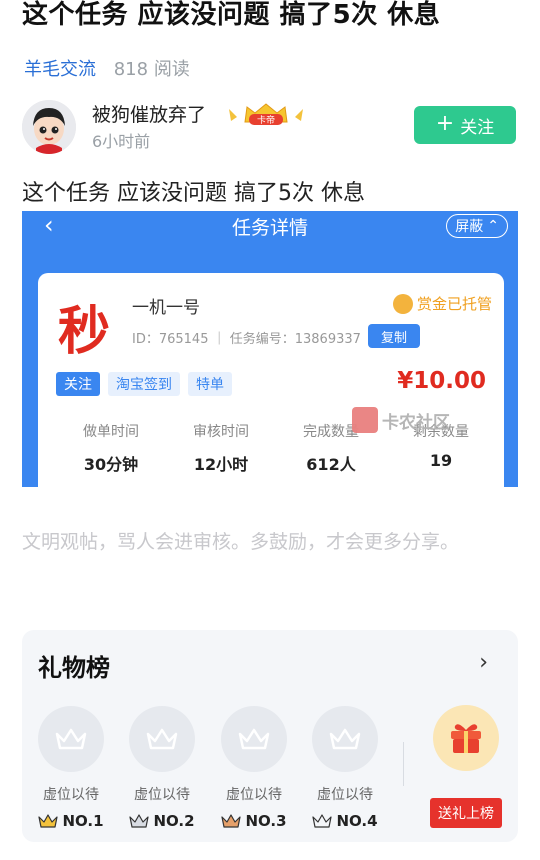 This screenshot has width=540, height=860. I want to click on task-name: 一机一号, so click(166, 308).